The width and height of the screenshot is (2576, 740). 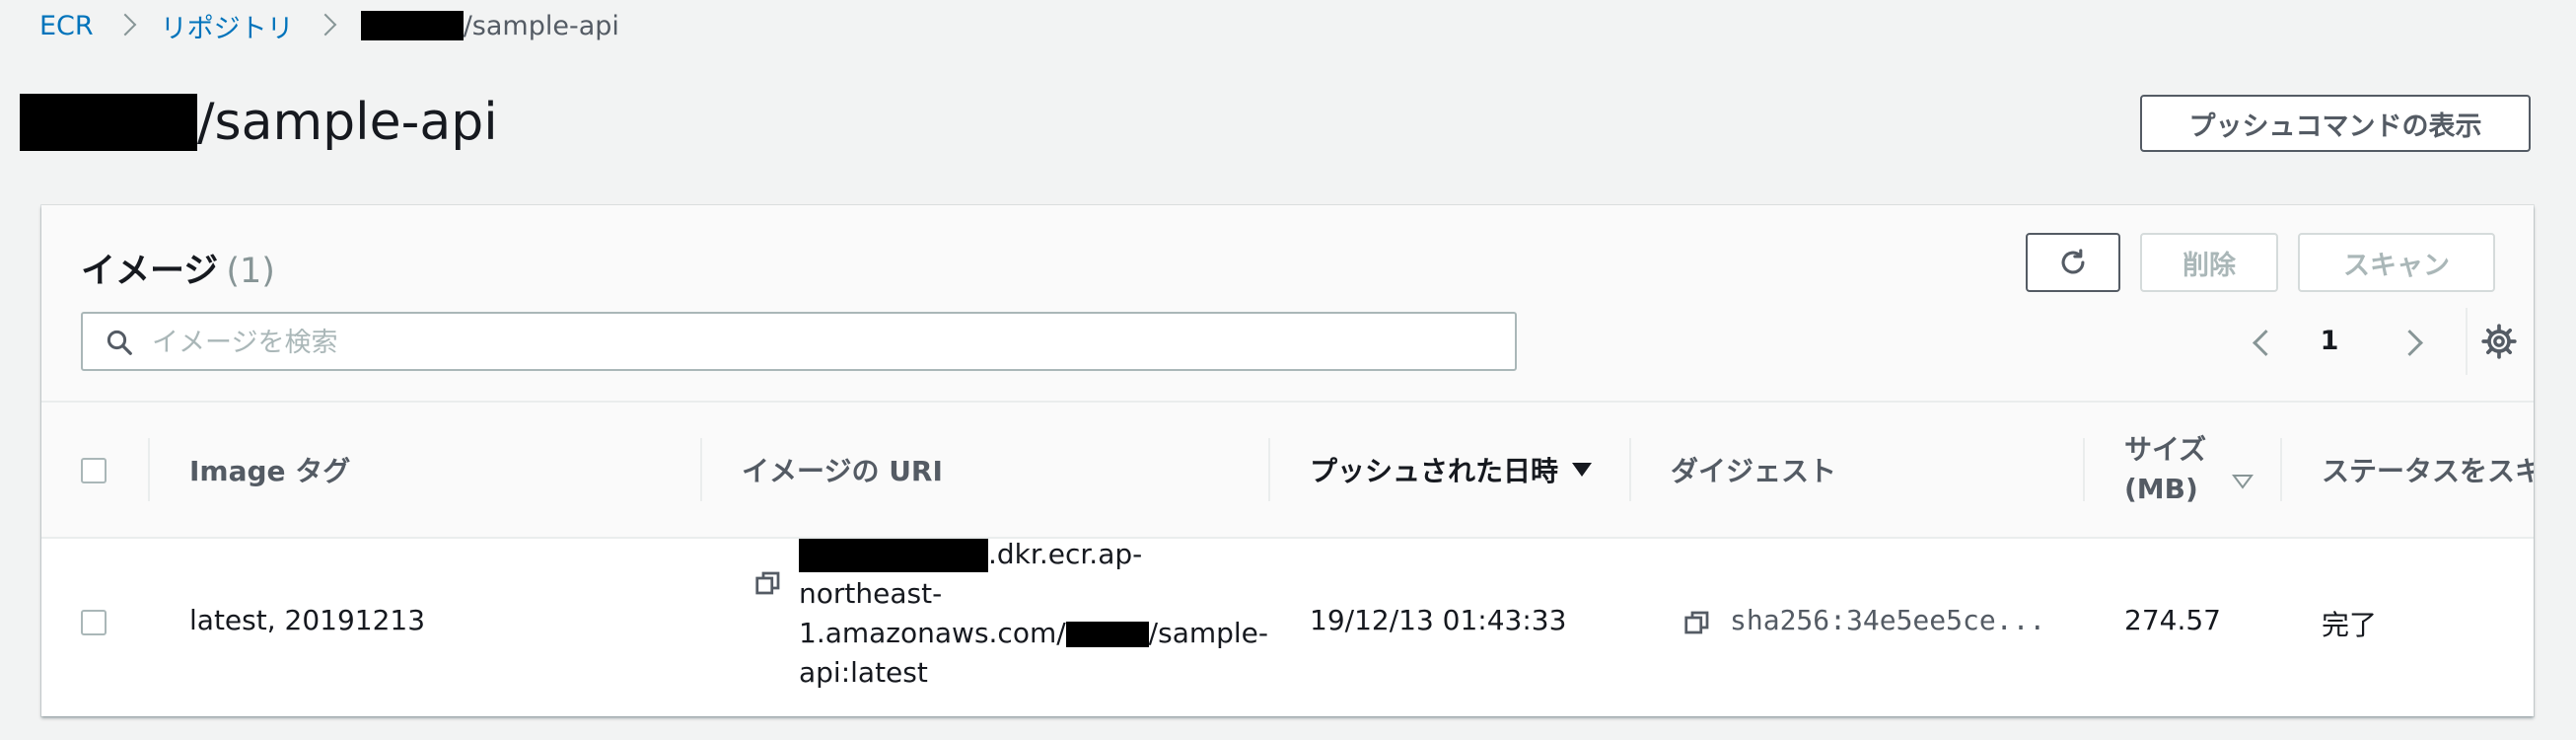 I want to click on pager-divider, so click(x=2467, y=342).